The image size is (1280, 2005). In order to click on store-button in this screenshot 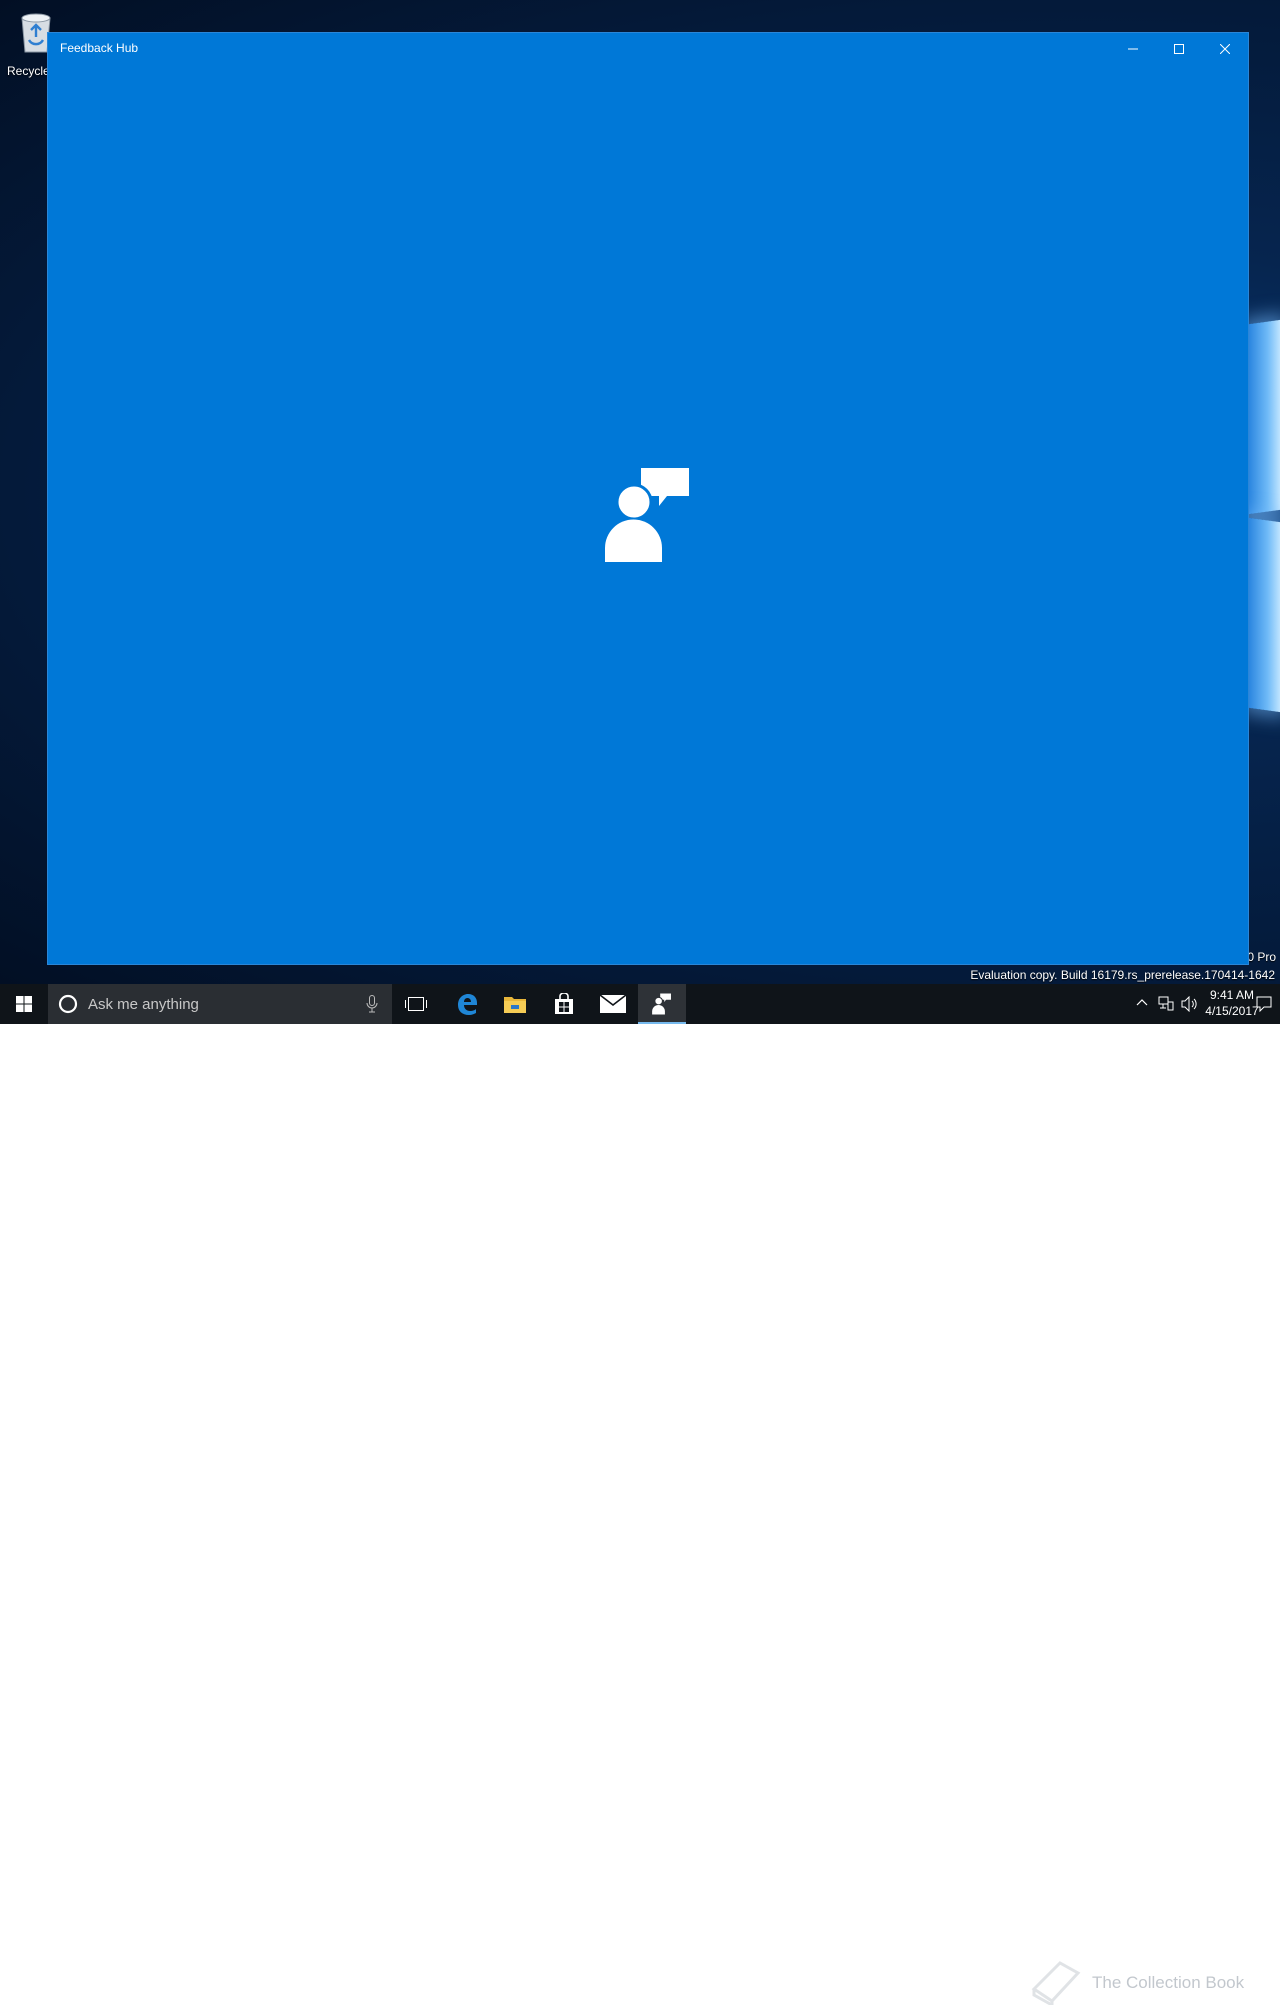, I will do `click(564, 1004)`.